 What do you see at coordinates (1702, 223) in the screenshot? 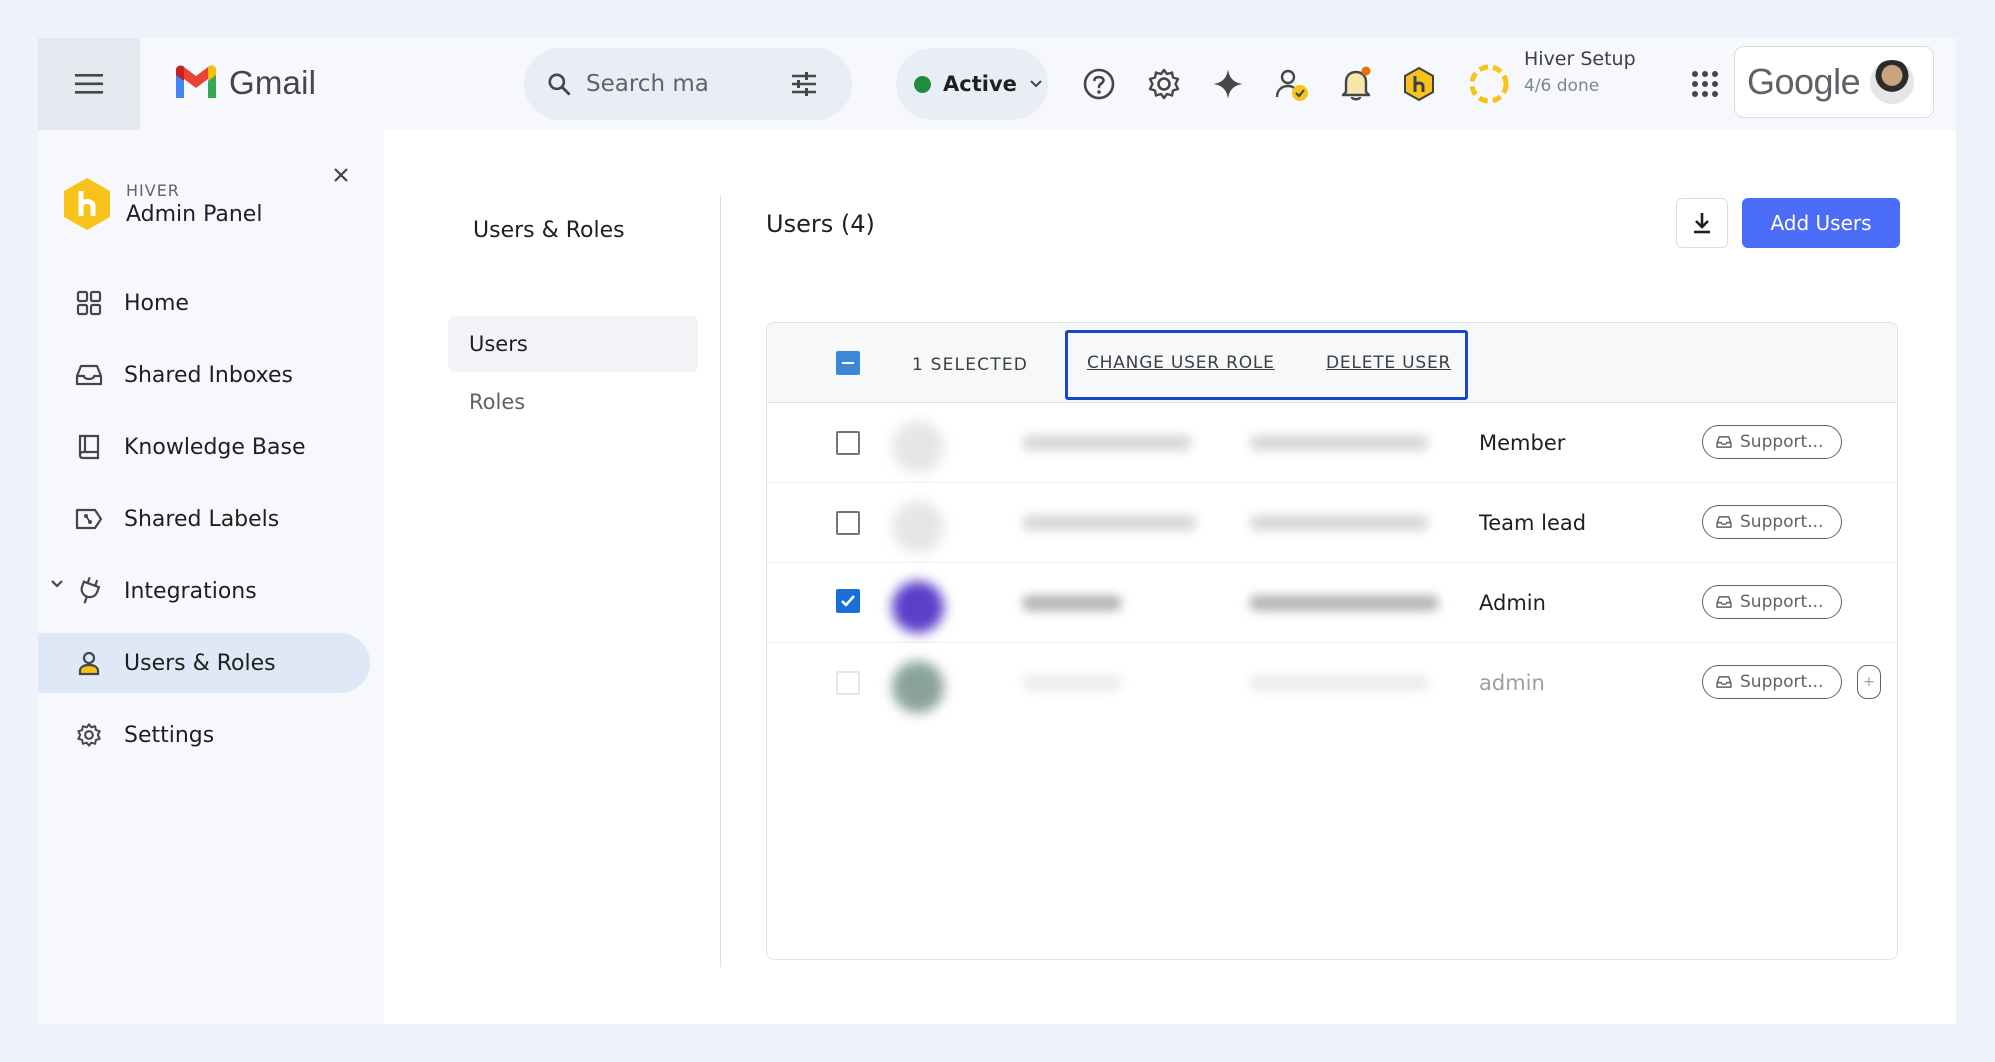
I see `download-button` at bounding box center [1702, 223].